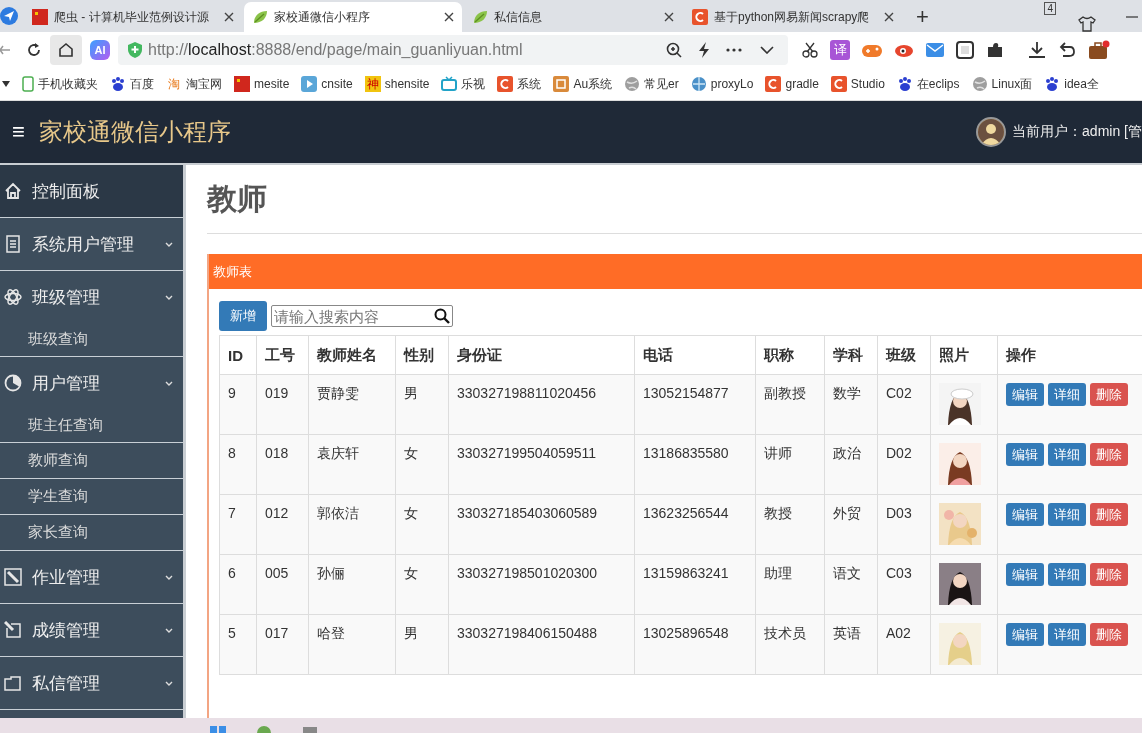 The image size is (1142, 733). Describe the element at coordinates (790, 464) in the screenshot. I see `table-cell: 讲师` at that location.